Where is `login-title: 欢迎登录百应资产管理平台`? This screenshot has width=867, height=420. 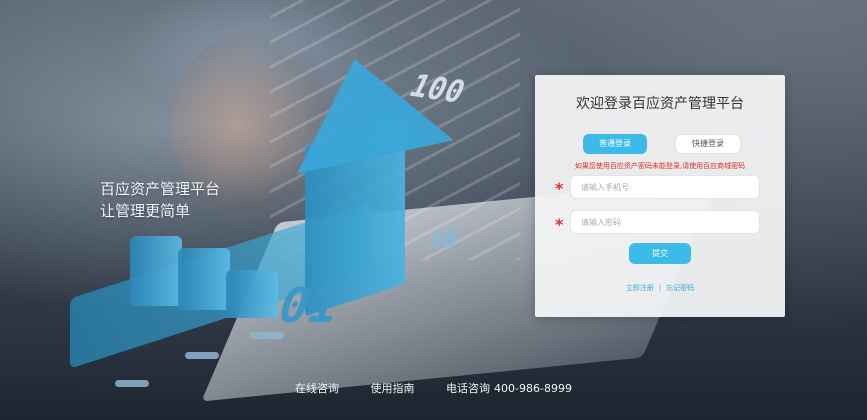 login-title: 欢迎登录百应资产管理平台 is located at coordinates (660, 104).